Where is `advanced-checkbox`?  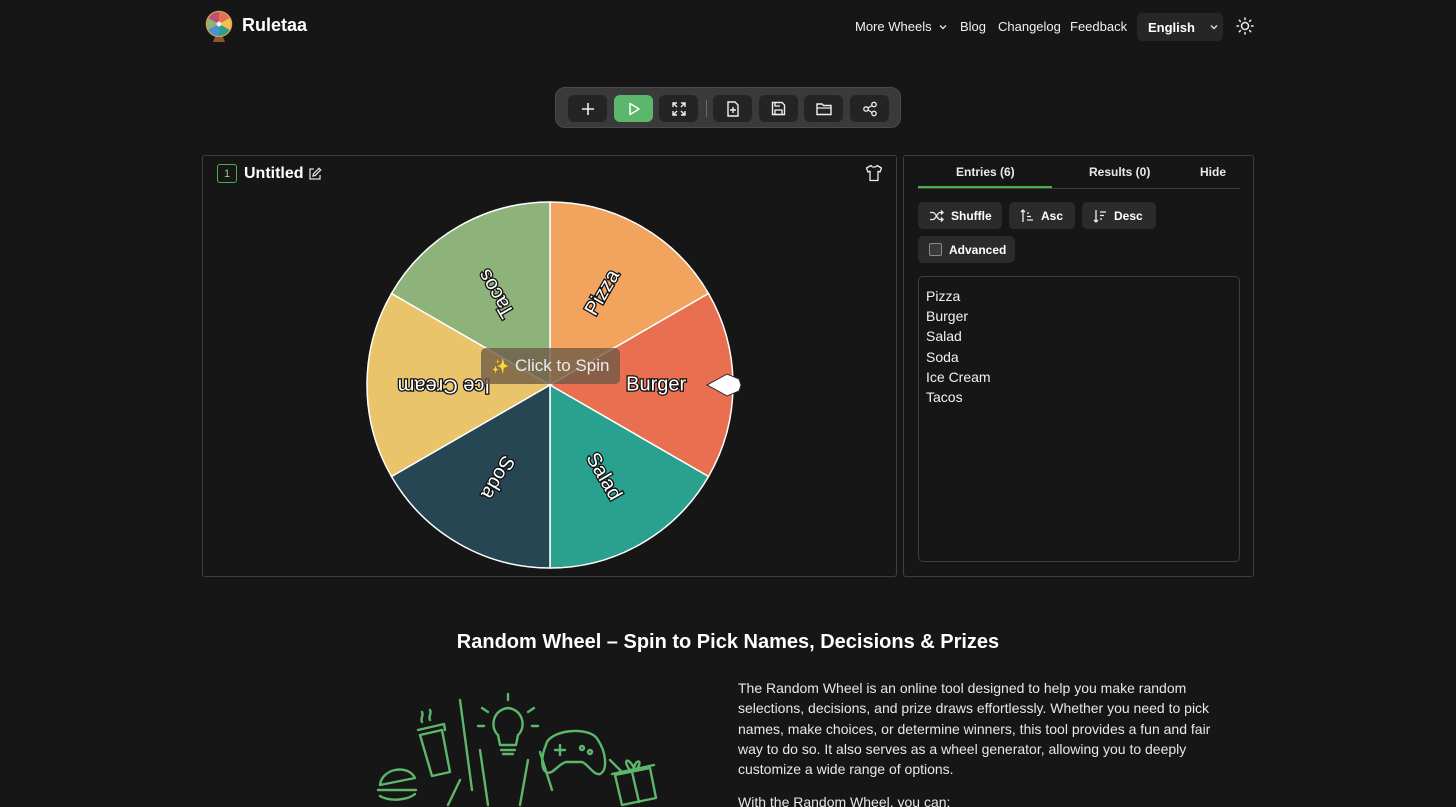
advanced-checkbox is located at coordinates (935, 249).